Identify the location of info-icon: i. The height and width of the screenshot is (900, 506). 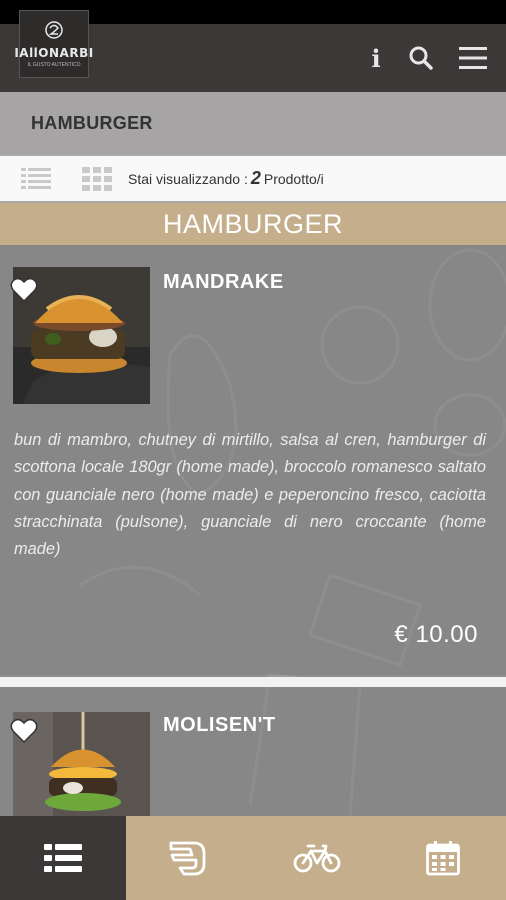
(376, 58).